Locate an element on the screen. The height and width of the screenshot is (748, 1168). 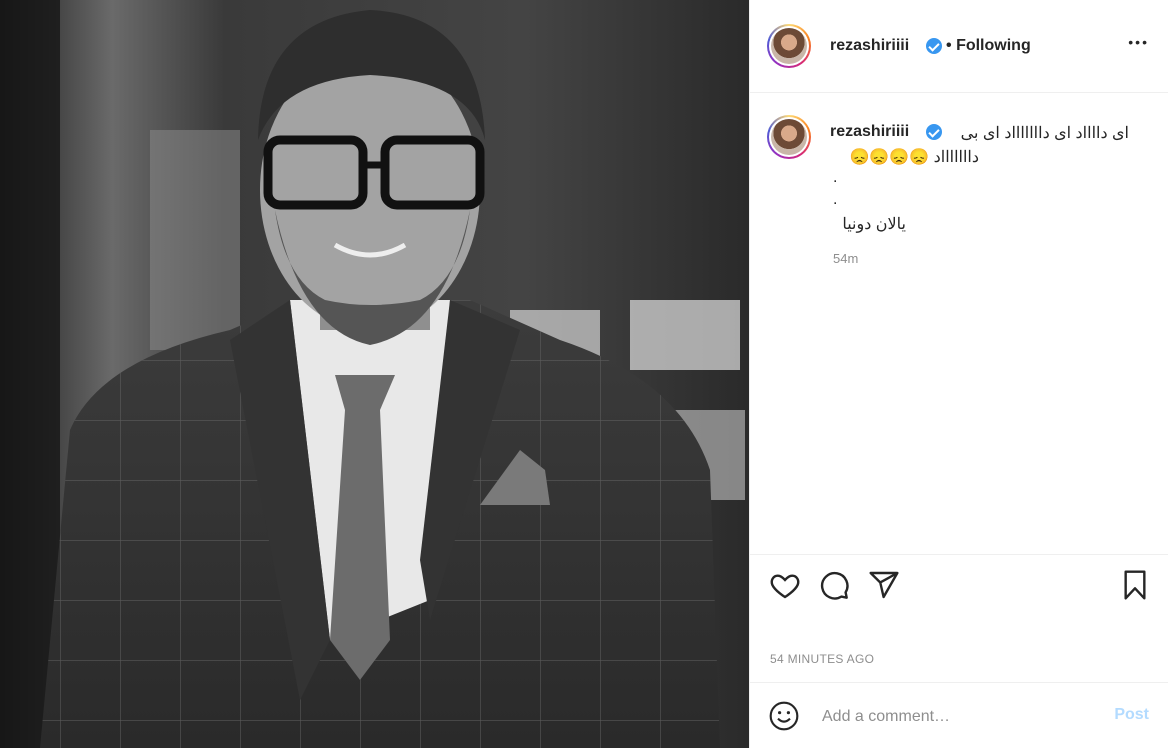
emoji-icon is located at coordinates (784, 718).